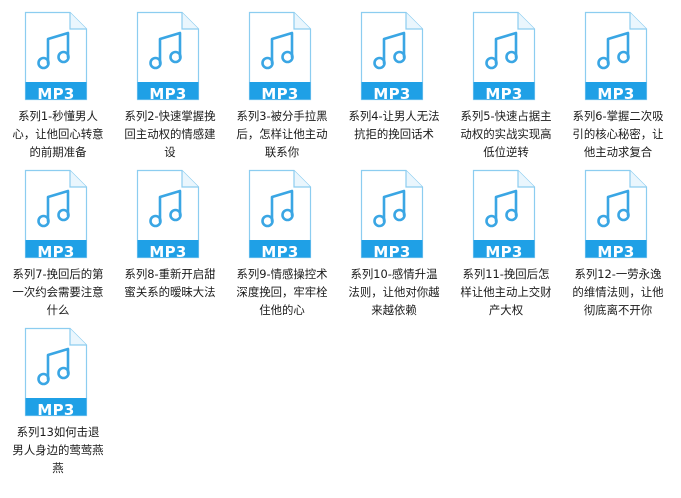 This screenshot has width=681, height=498. I want to click on file-name: 系列7-挽回后的第一次约会需要注意什么, so click(58, 292).